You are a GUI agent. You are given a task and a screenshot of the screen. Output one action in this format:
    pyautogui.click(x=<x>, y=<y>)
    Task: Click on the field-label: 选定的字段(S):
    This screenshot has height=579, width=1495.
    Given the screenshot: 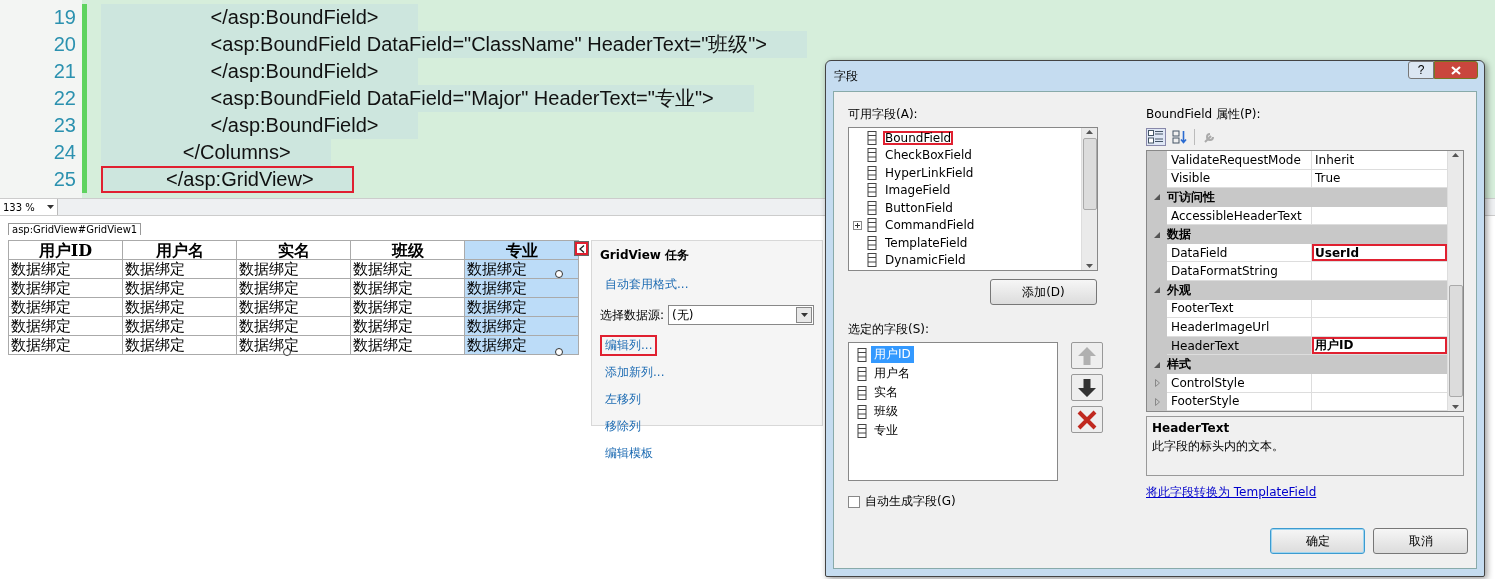 What is the action you would take?
    pyautogui.click(x=889, y=329)
    